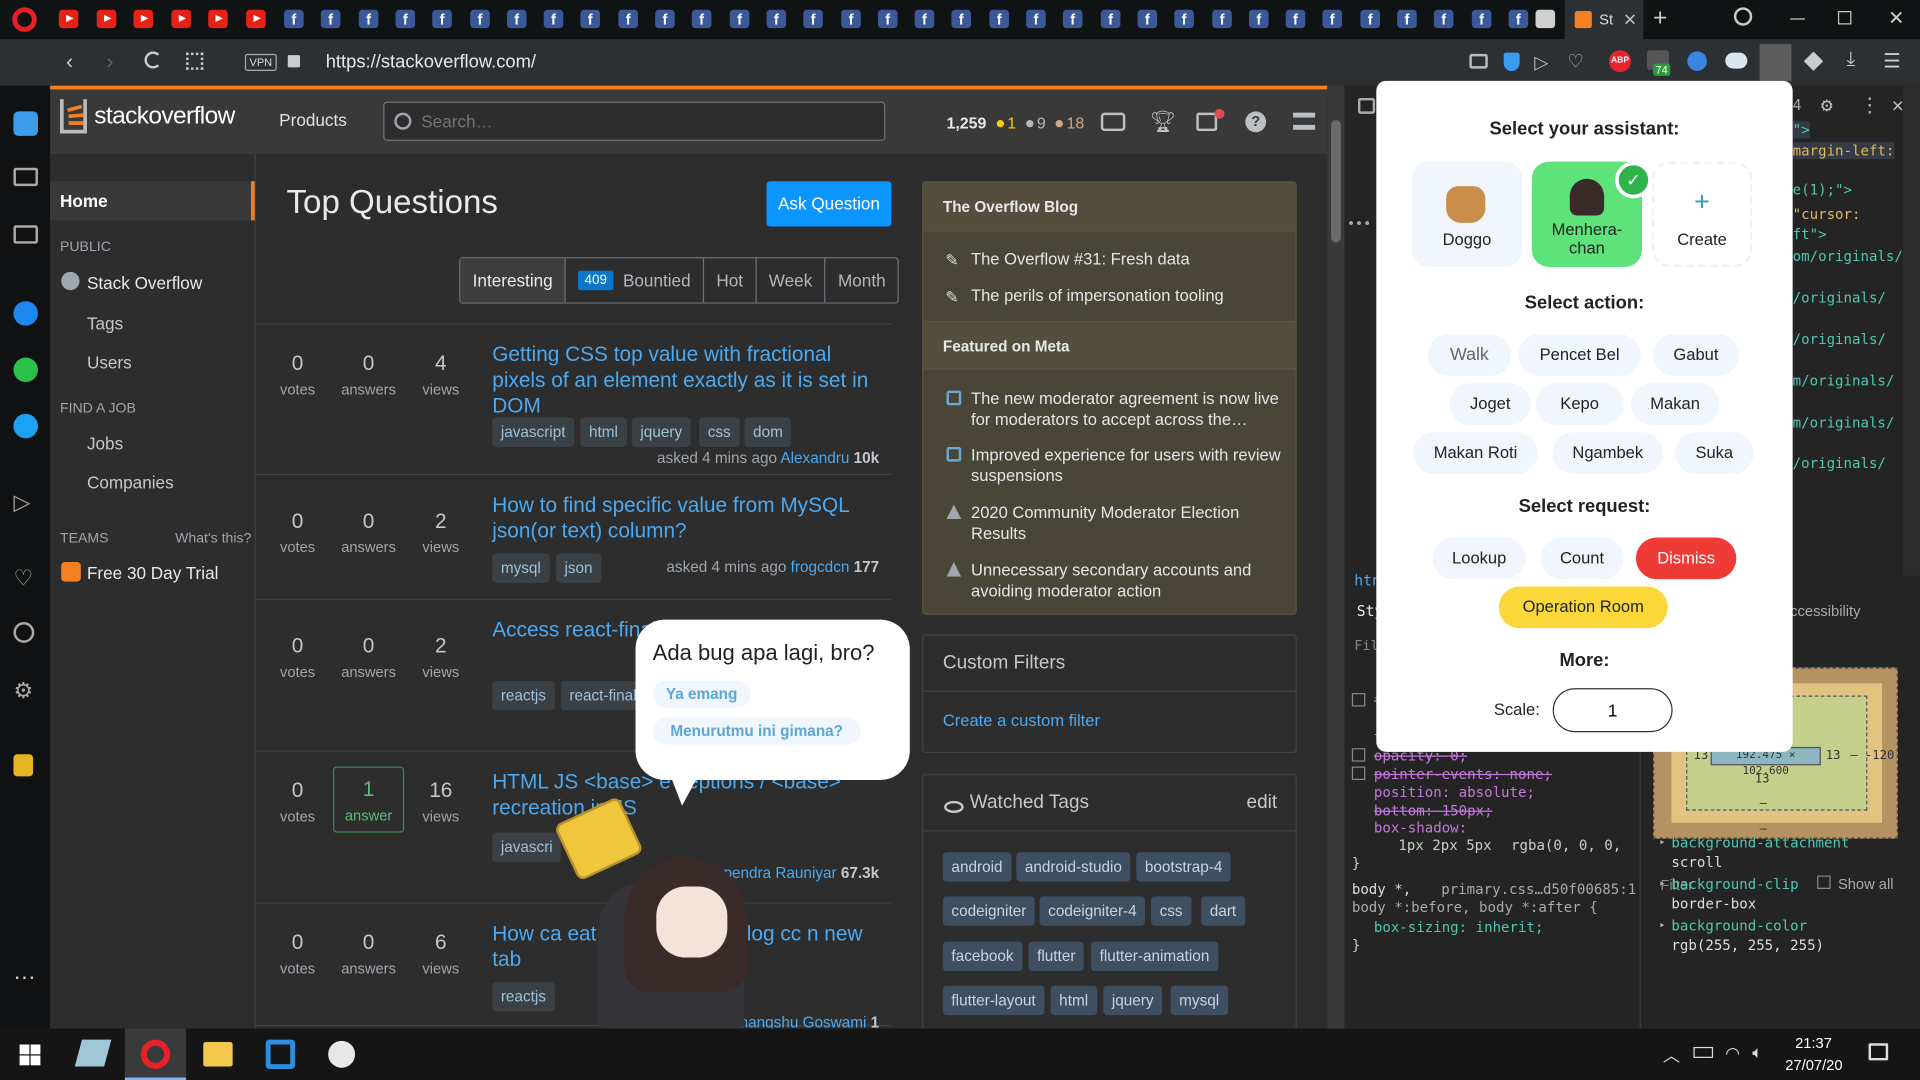  Describe the element at coordinates (1056, 956) in the screenshot. I see `watched-tag: flutter` at that location.